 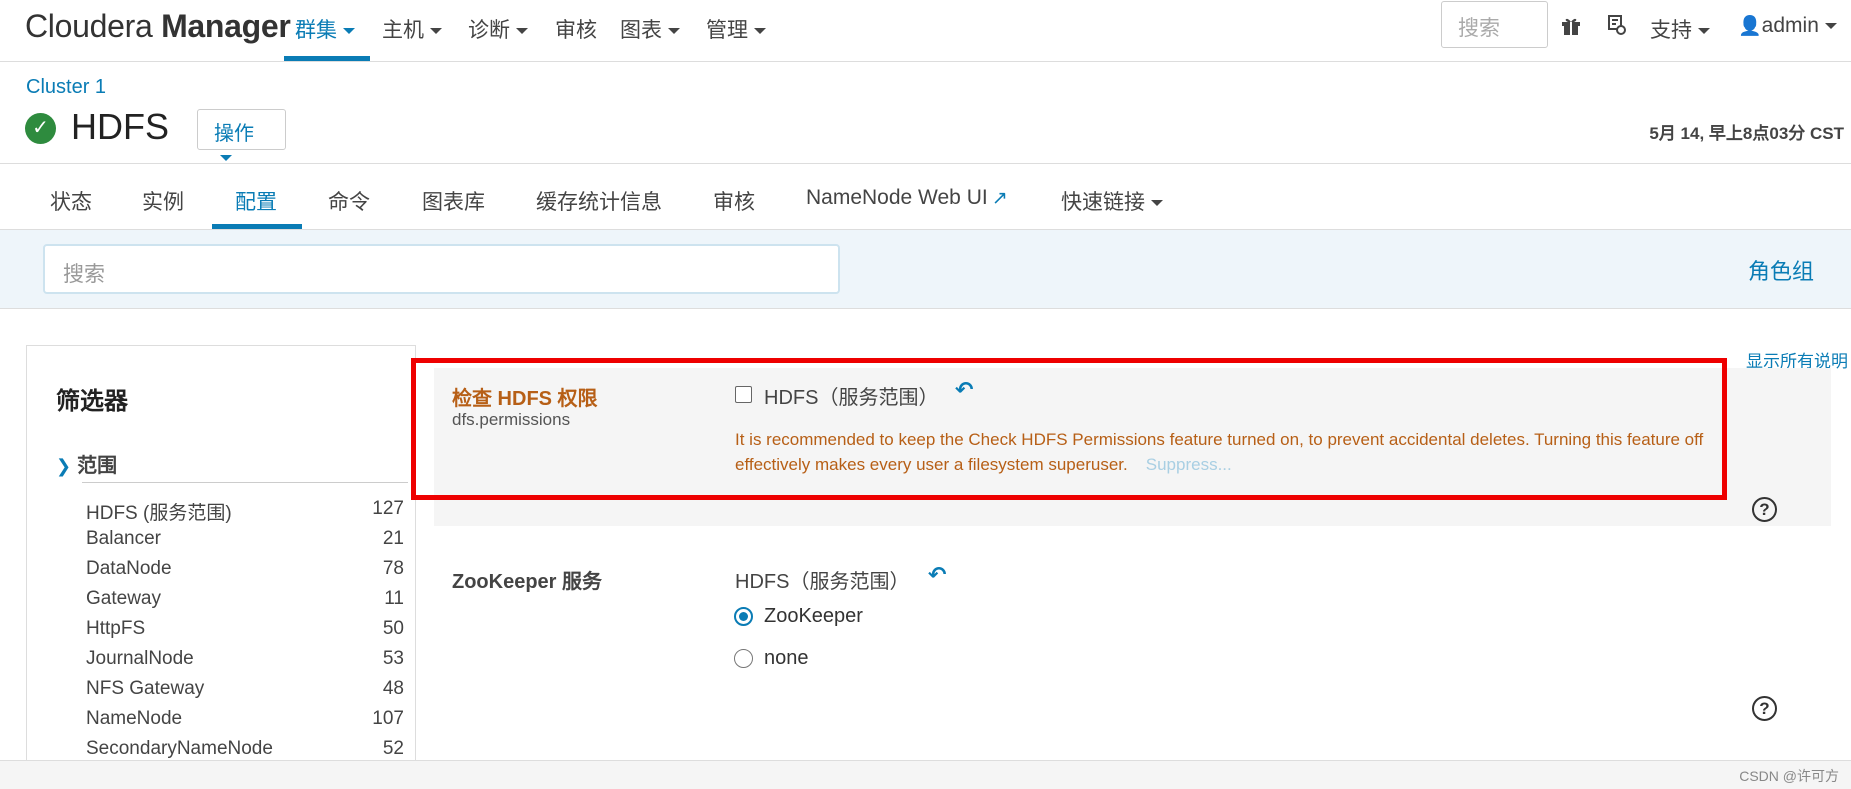 What do you see at coordinates (245, 603) in the screenshot?
I see `filter-item-gateway: Gateway 11` at bounding box center [245, 603].